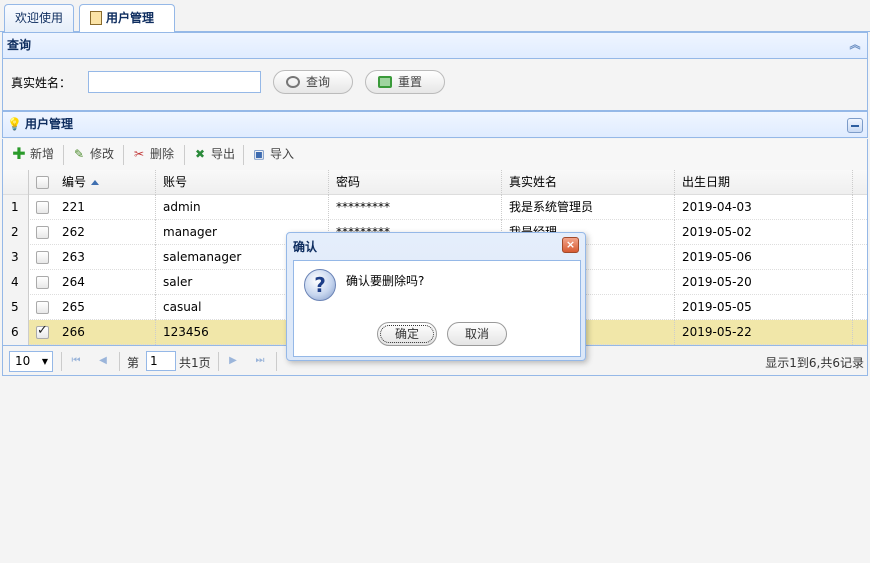 The height and width of the screenshot is (563, 870). What do you see at coordinates (139, 154) in the screenshot?
I see `scissors-icon: ✂` at bounding box center [139, 154].